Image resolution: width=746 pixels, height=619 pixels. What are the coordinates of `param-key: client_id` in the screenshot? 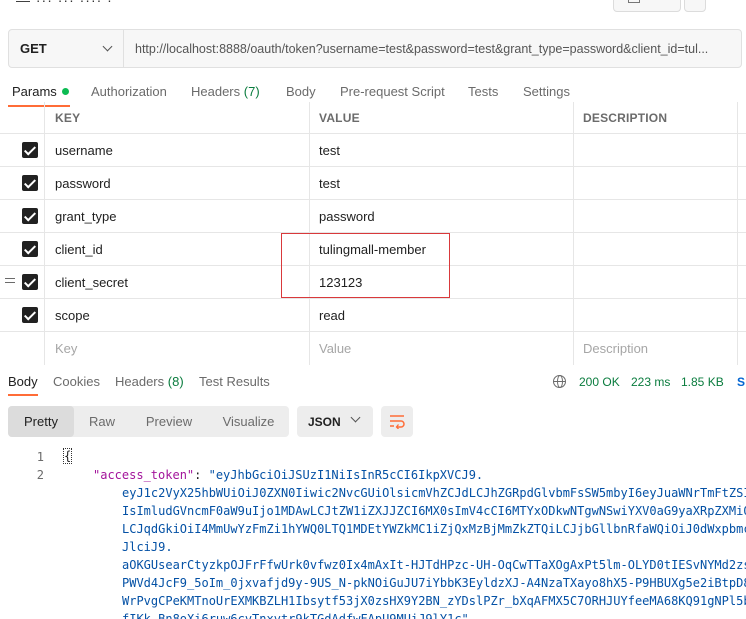 It's located at (176, 249).